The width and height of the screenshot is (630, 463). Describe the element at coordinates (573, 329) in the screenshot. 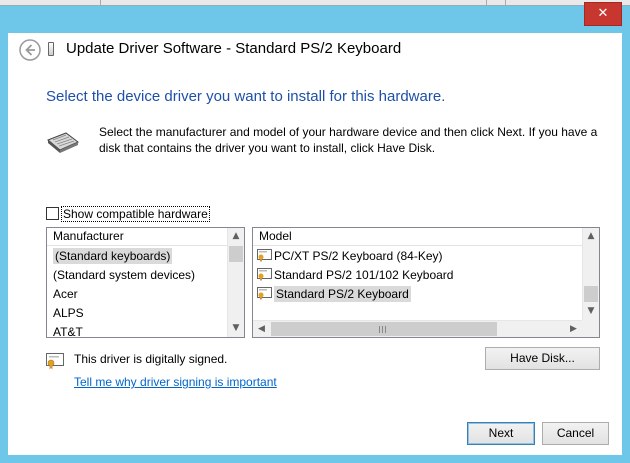

I see `scroll-right-icon: ▶` at that location.